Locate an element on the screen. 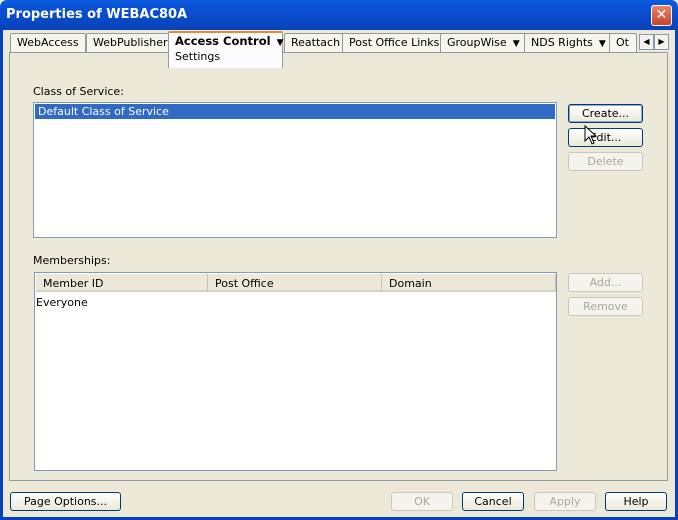 This screenshot has height=520, width=678. tab-groupwise: GroupWise ▼ is located at coordinates (483, 42).